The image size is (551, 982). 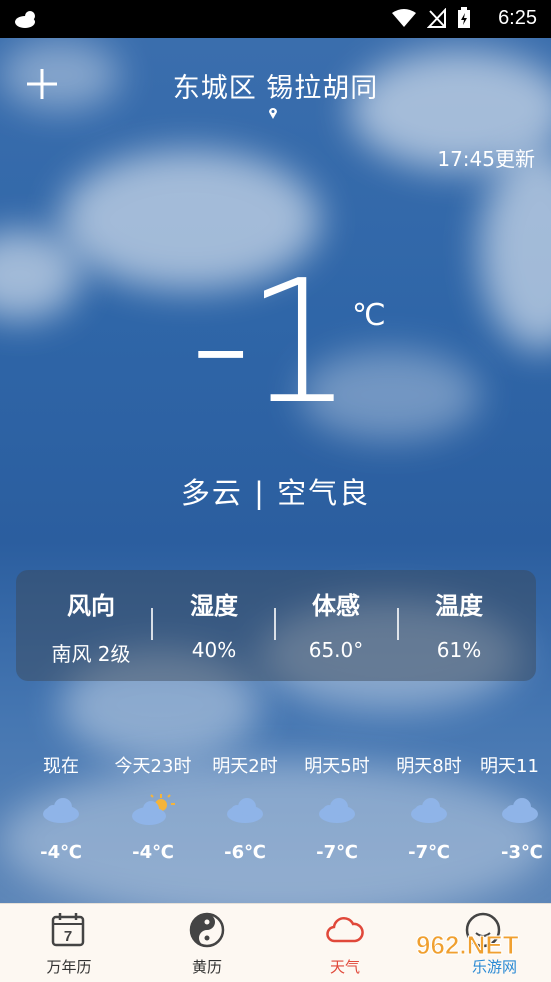 I want to click on weather-condition: 多云 | 空气良, so click(x=275, y=493).